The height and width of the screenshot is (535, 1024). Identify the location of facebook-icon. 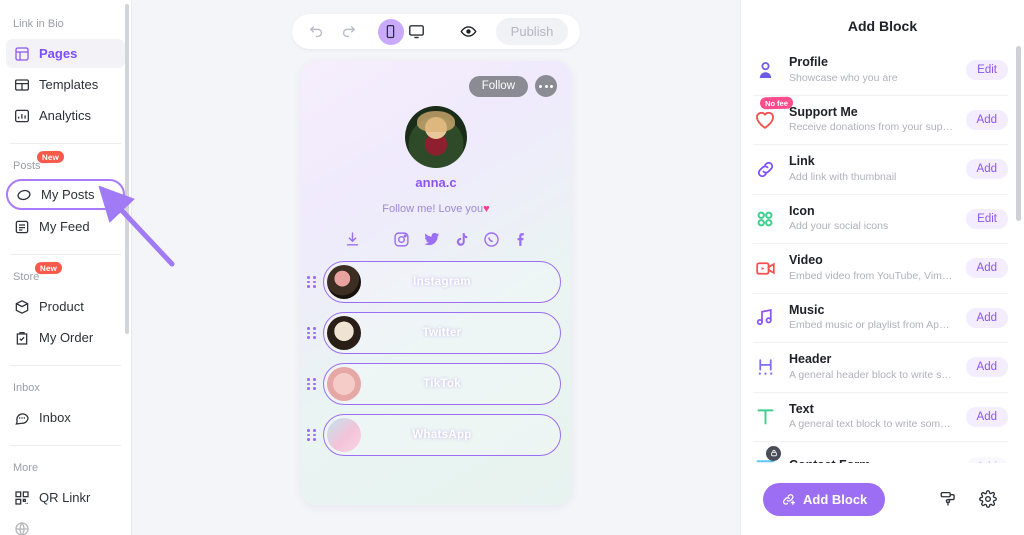
(521, 239).